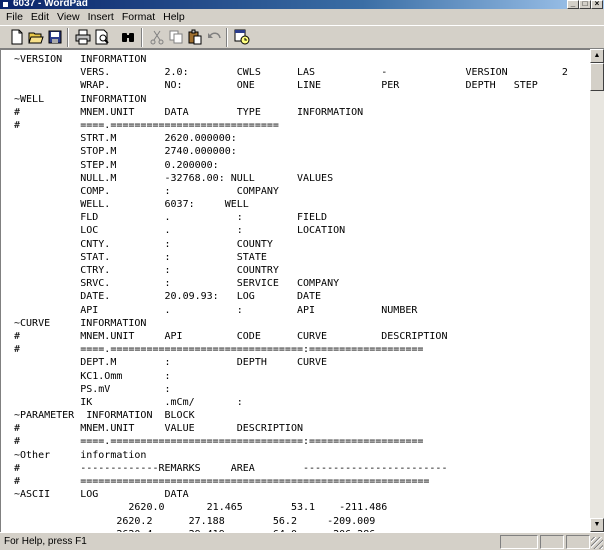 The width and height of the screenshot is (604, 550). I want to click on document-line: STAT. : STATE, so click(140, 257).